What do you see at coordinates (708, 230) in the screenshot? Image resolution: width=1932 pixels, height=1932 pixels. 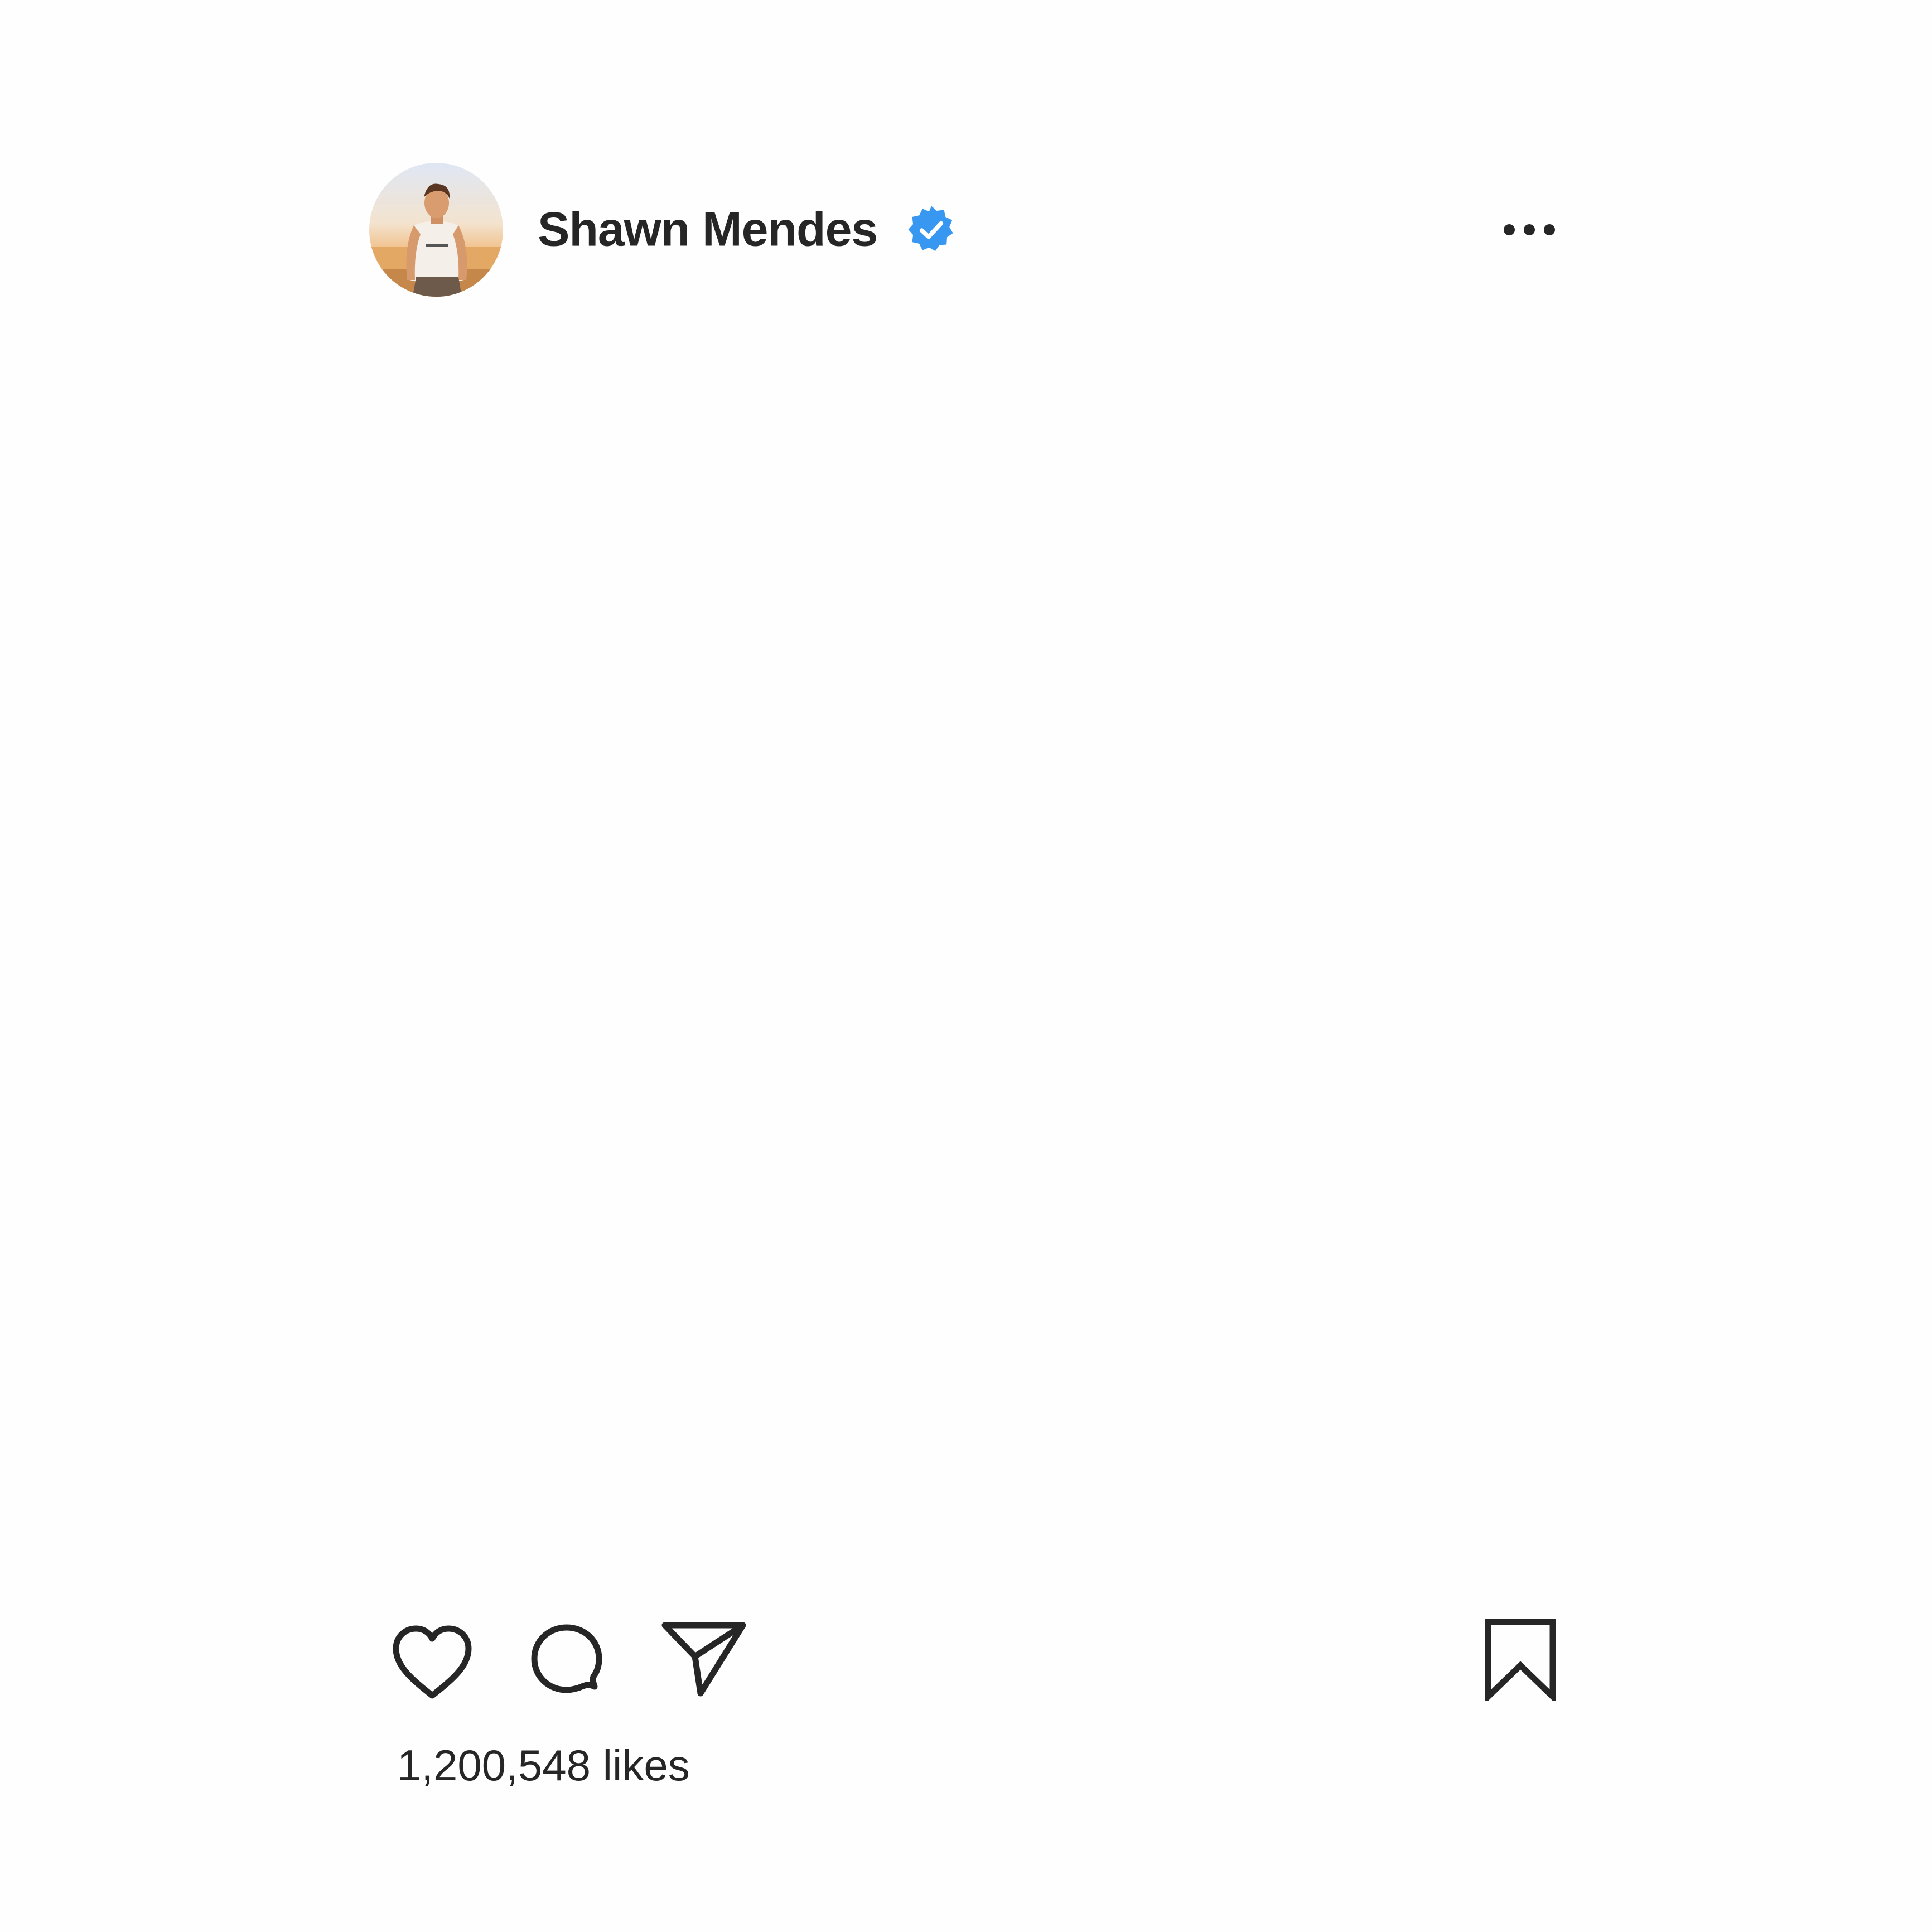 I see `username: Shawn Mendes` at bounding box center [708, 230].